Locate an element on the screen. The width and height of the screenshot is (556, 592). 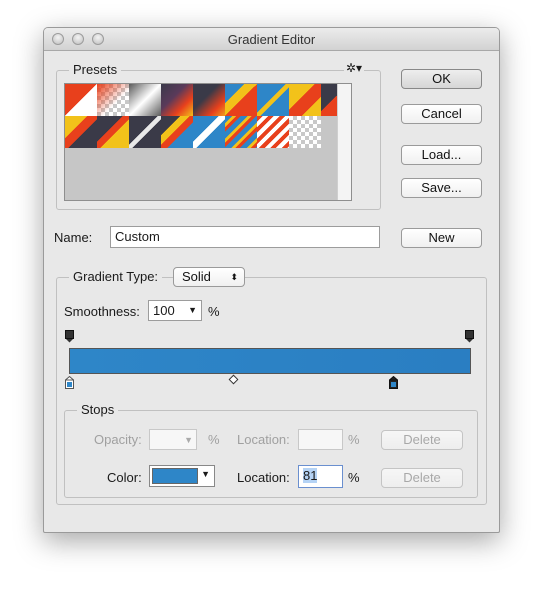
delete-opacity-stop-button: Delete is located at coordinates (422, 440).